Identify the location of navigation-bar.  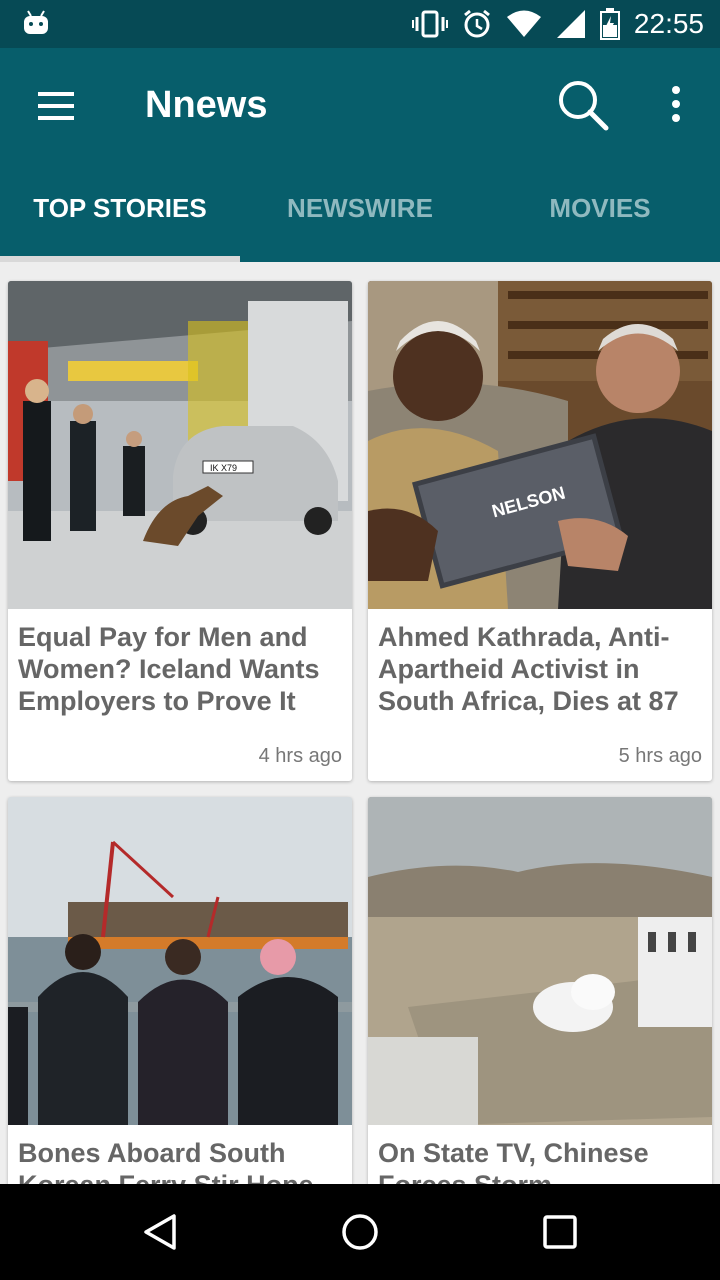
(360, 1232).